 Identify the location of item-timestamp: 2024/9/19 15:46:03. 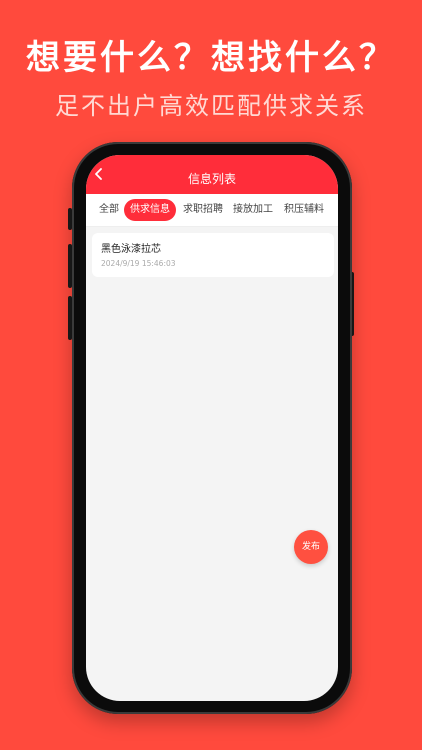
(138, 263).